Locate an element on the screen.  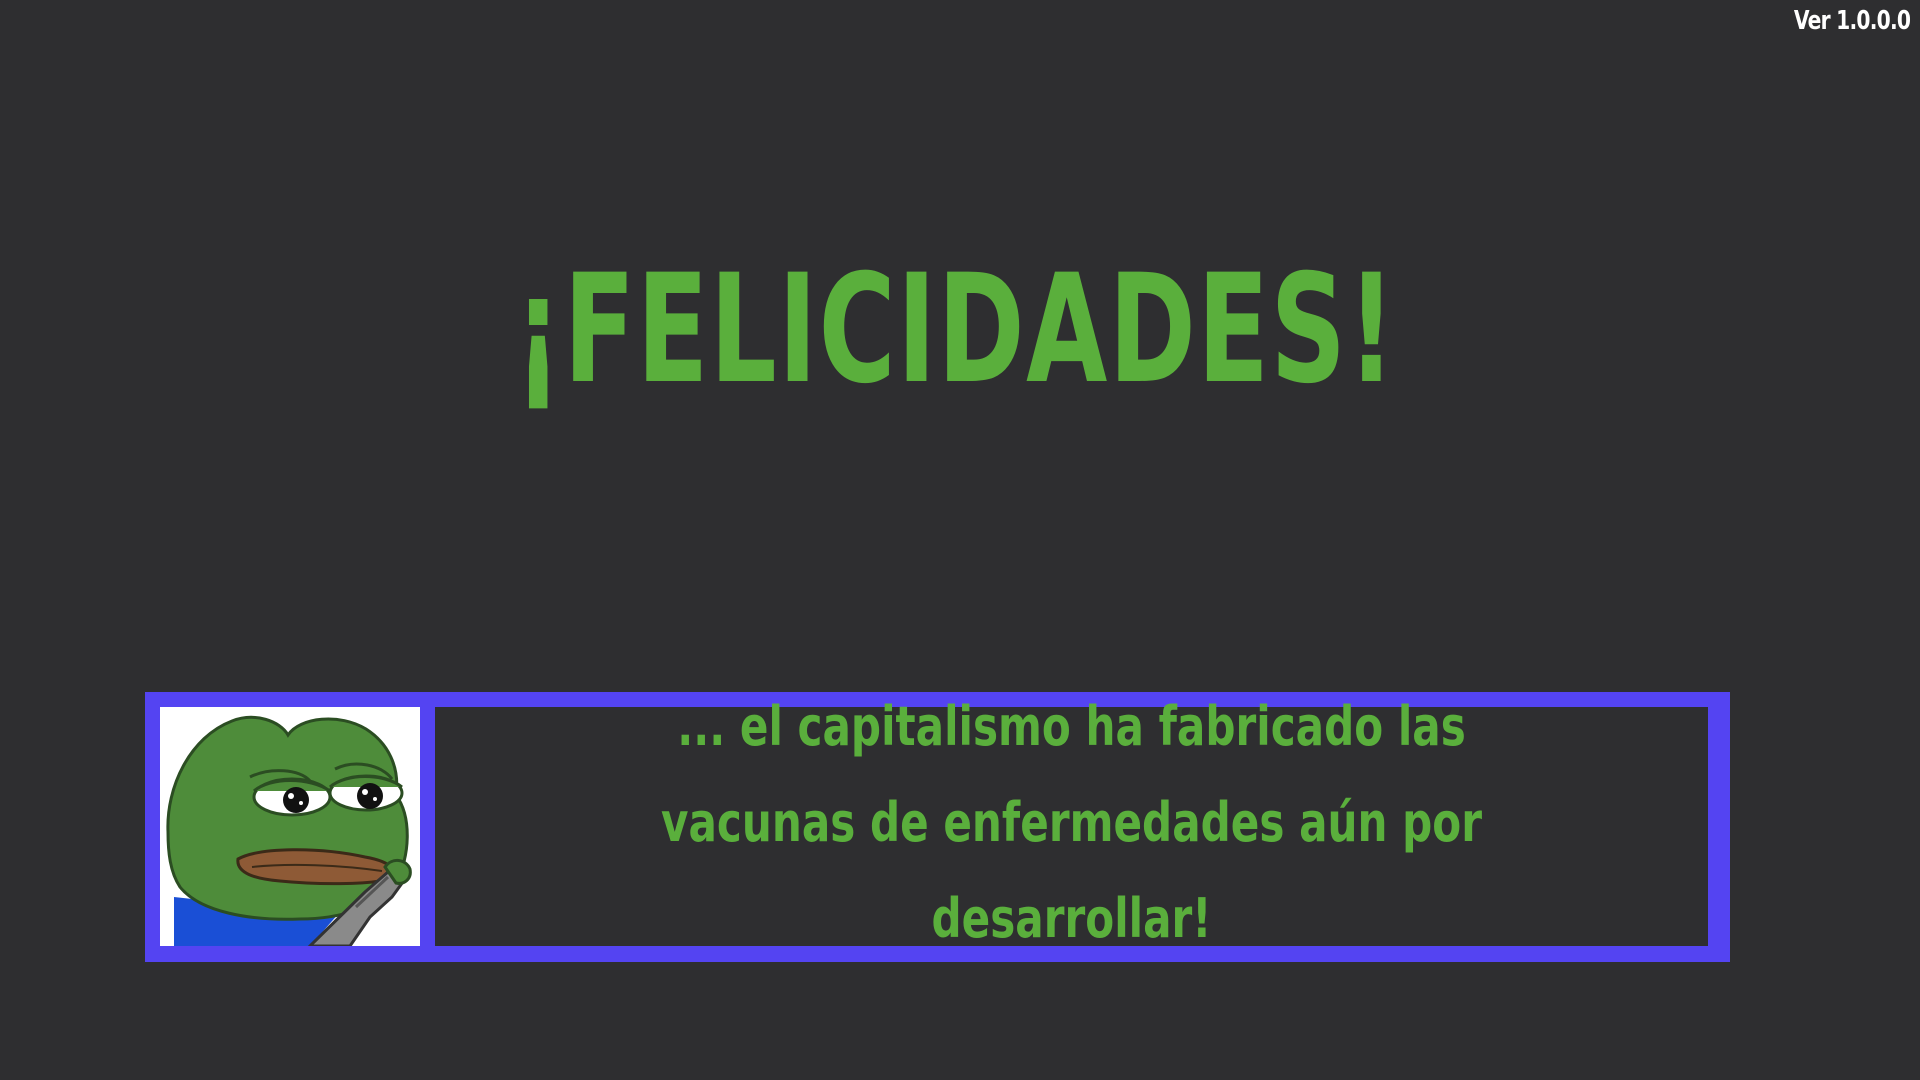
character-portrait is located at coordinates (290, 826).